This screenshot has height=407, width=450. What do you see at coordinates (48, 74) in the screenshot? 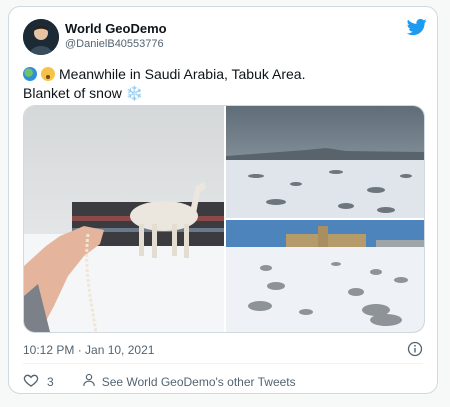
I see `astonished-face-emoji-icon` at bounding box center [48, 74].